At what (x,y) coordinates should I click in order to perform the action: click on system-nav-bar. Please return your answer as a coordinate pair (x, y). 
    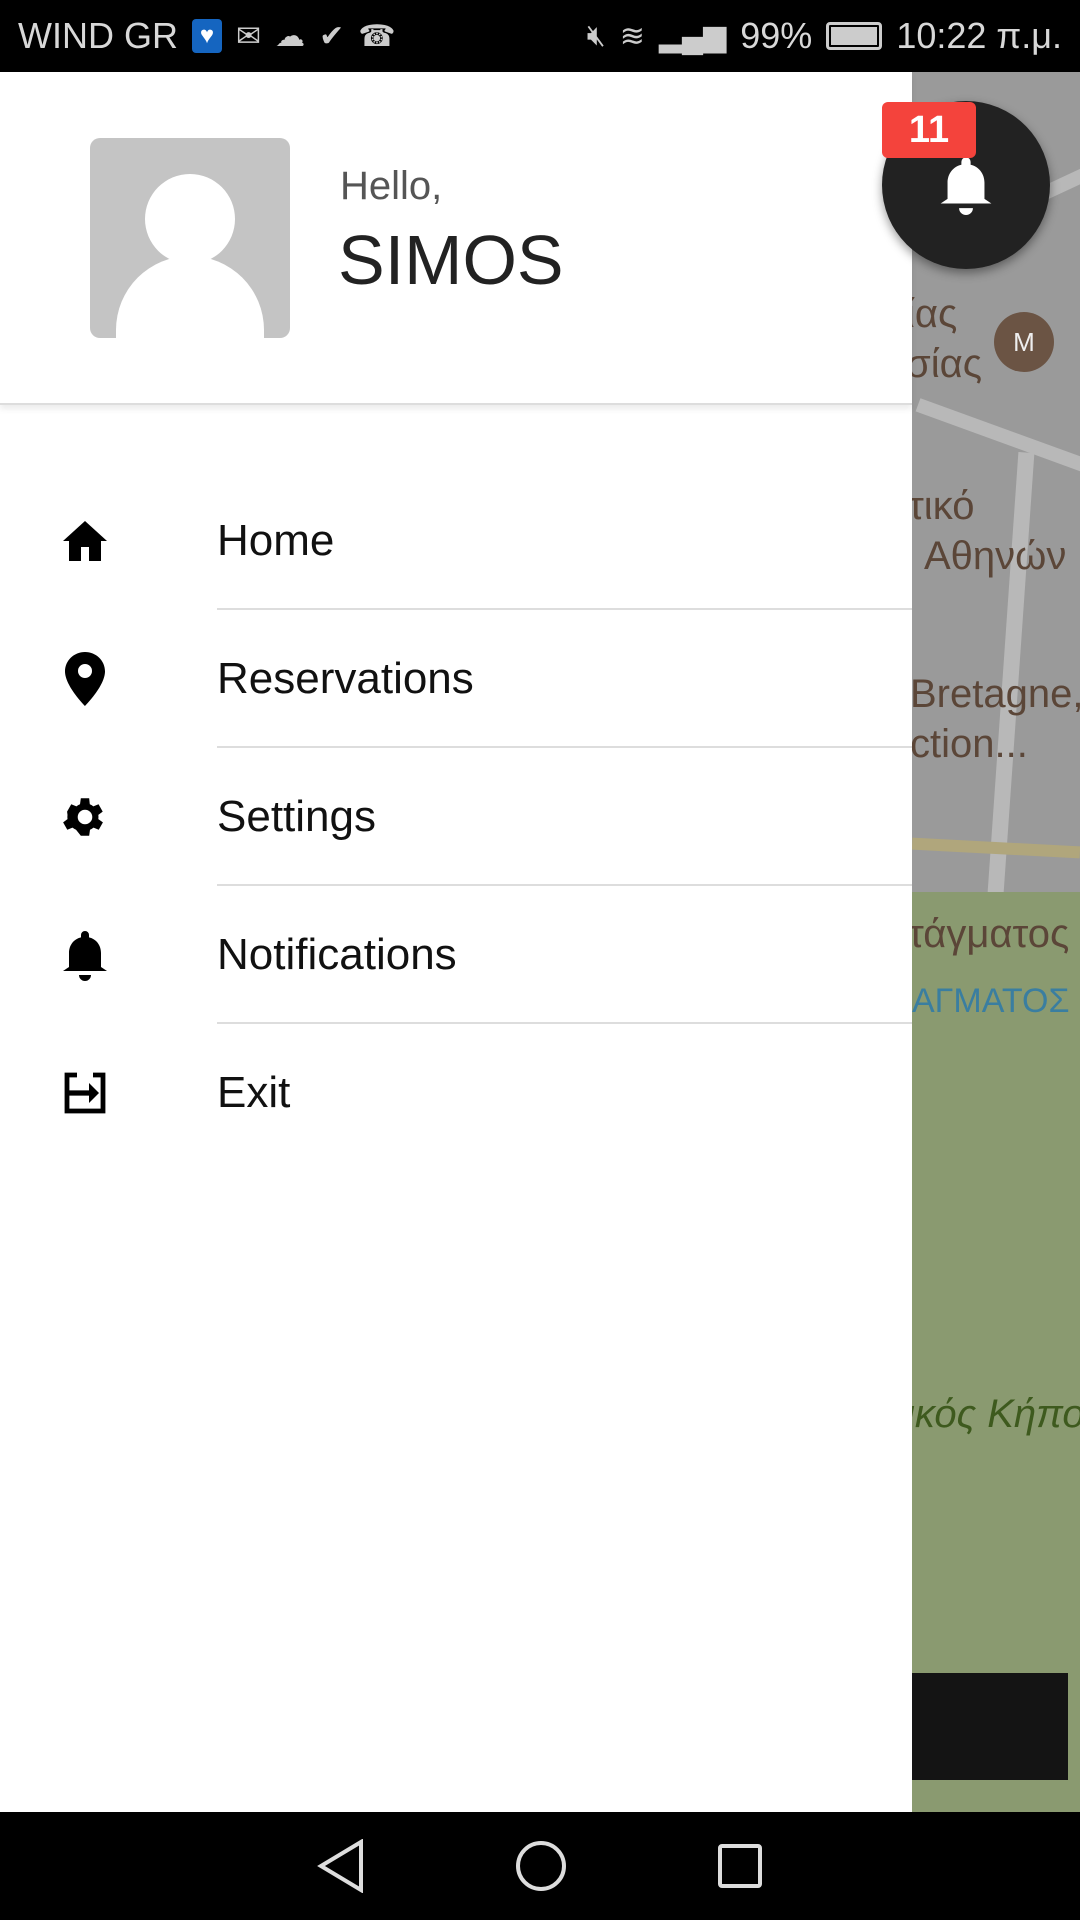
    Looking at the image, I should click on (540, 1866).